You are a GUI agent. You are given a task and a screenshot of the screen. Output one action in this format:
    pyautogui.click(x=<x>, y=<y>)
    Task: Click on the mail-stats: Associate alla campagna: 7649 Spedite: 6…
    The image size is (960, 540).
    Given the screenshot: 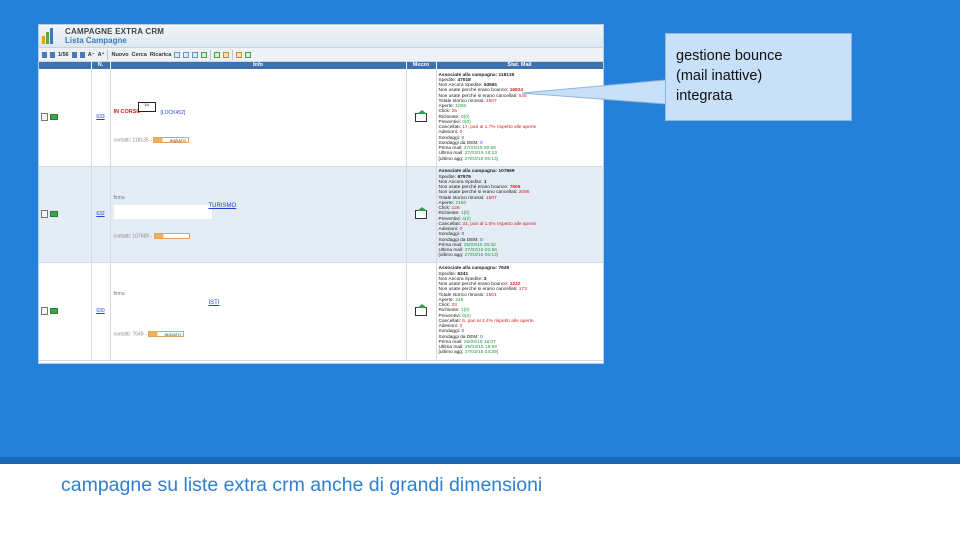 What is the action you would take?
    pyautogui.click(x=486, y=311)
    